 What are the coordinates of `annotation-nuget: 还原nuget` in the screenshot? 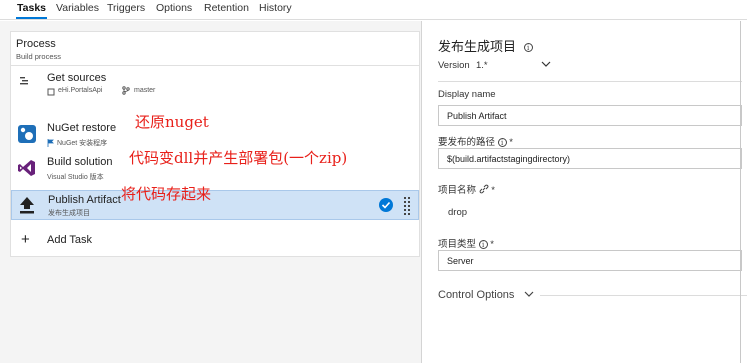 It's located at (172, 122).